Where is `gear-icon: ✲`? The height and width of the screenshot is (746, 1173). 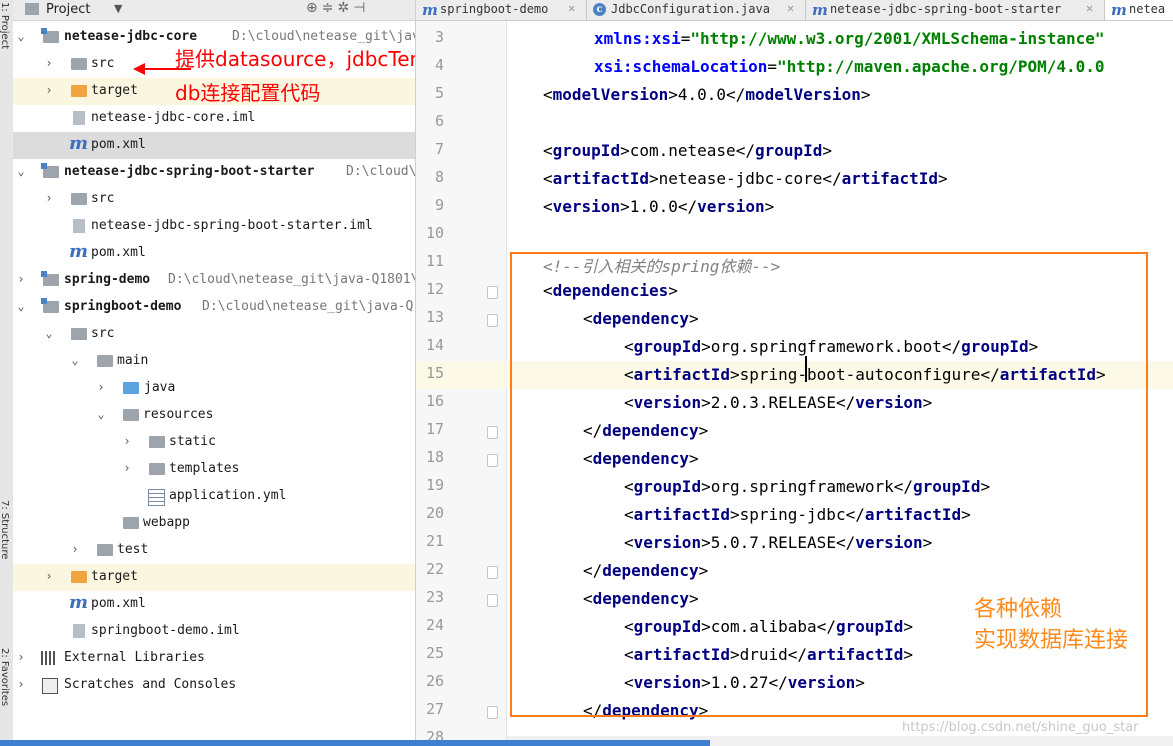 gear-icon: ✲ is located at coordinates (345, 8).